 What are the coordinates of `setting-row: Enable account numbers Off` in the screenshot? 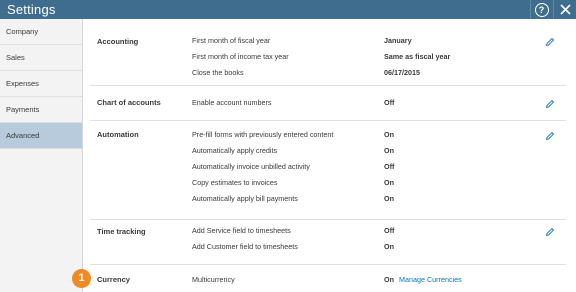 It's located at (328, 106).